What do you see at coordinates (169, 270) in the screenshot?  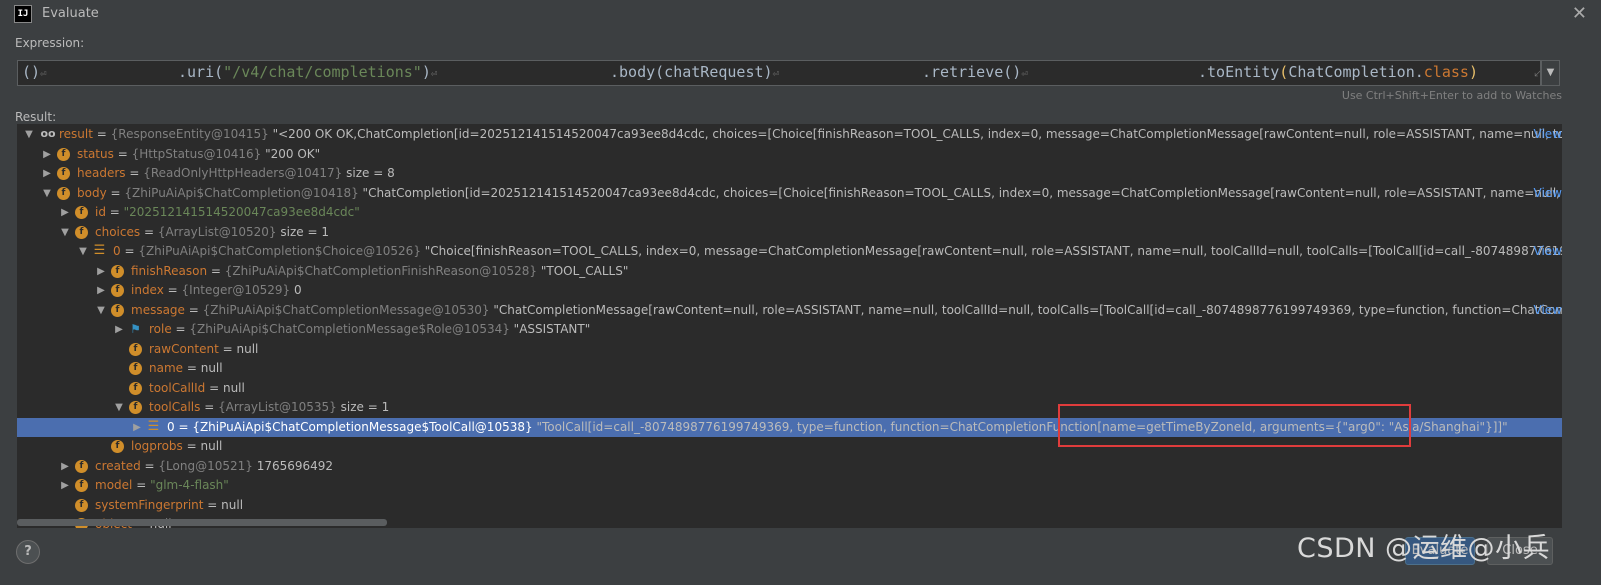 I see `variable-name: finishReason` at bounding box center [169, 270].